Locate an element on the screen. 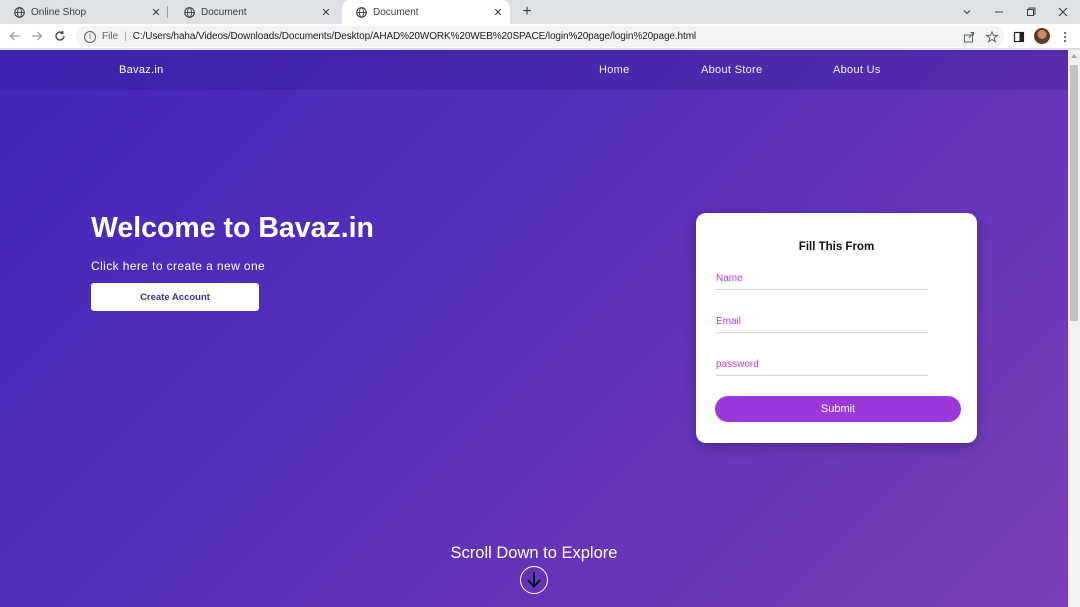 This screenshot has height=607, width=1080. close-window-icon is located at coordinates (1063, 12).